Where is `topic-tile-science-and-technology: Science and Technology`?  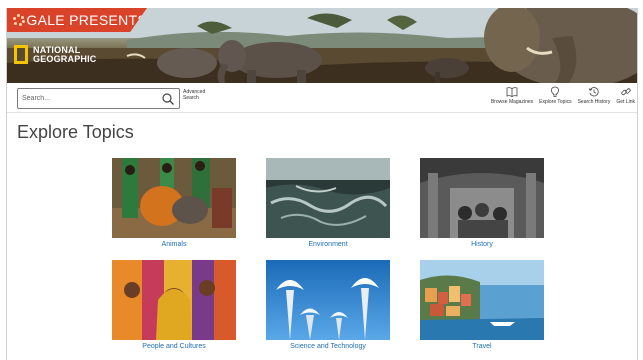
topic-tile-science-and-technology: Science and Technology is located at coordinates (328, 305).